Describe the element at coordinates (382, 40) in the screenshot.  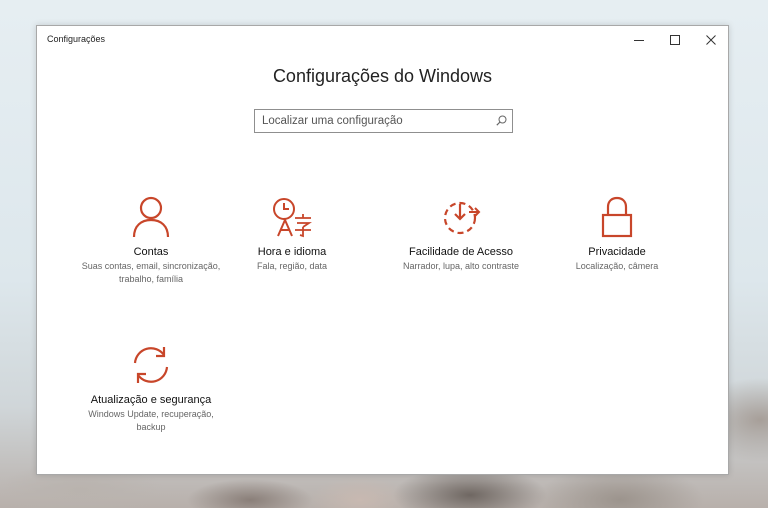
I see `title-bar: Configurações` at that location.